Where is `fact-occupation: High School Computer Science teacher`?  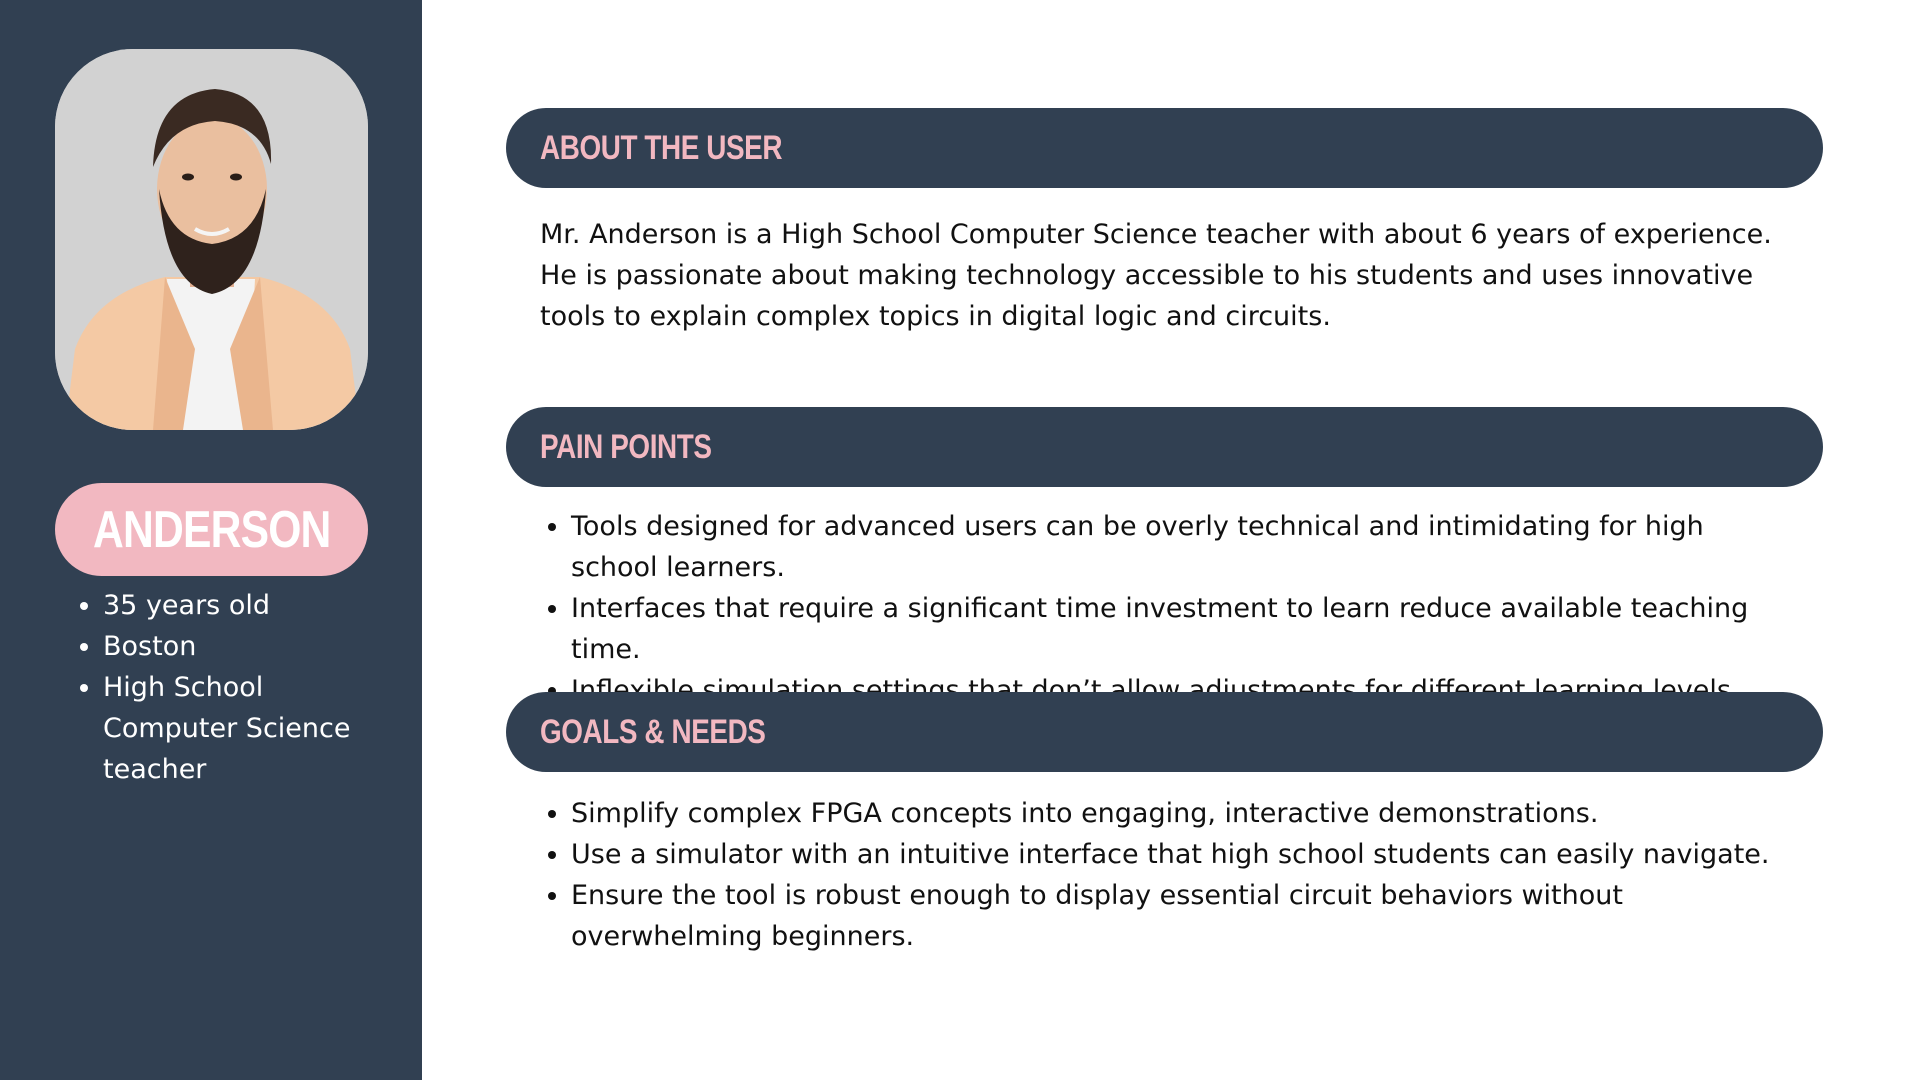
fact-occupation: High School Computer Science teacher is located at coordinates (231, 728).